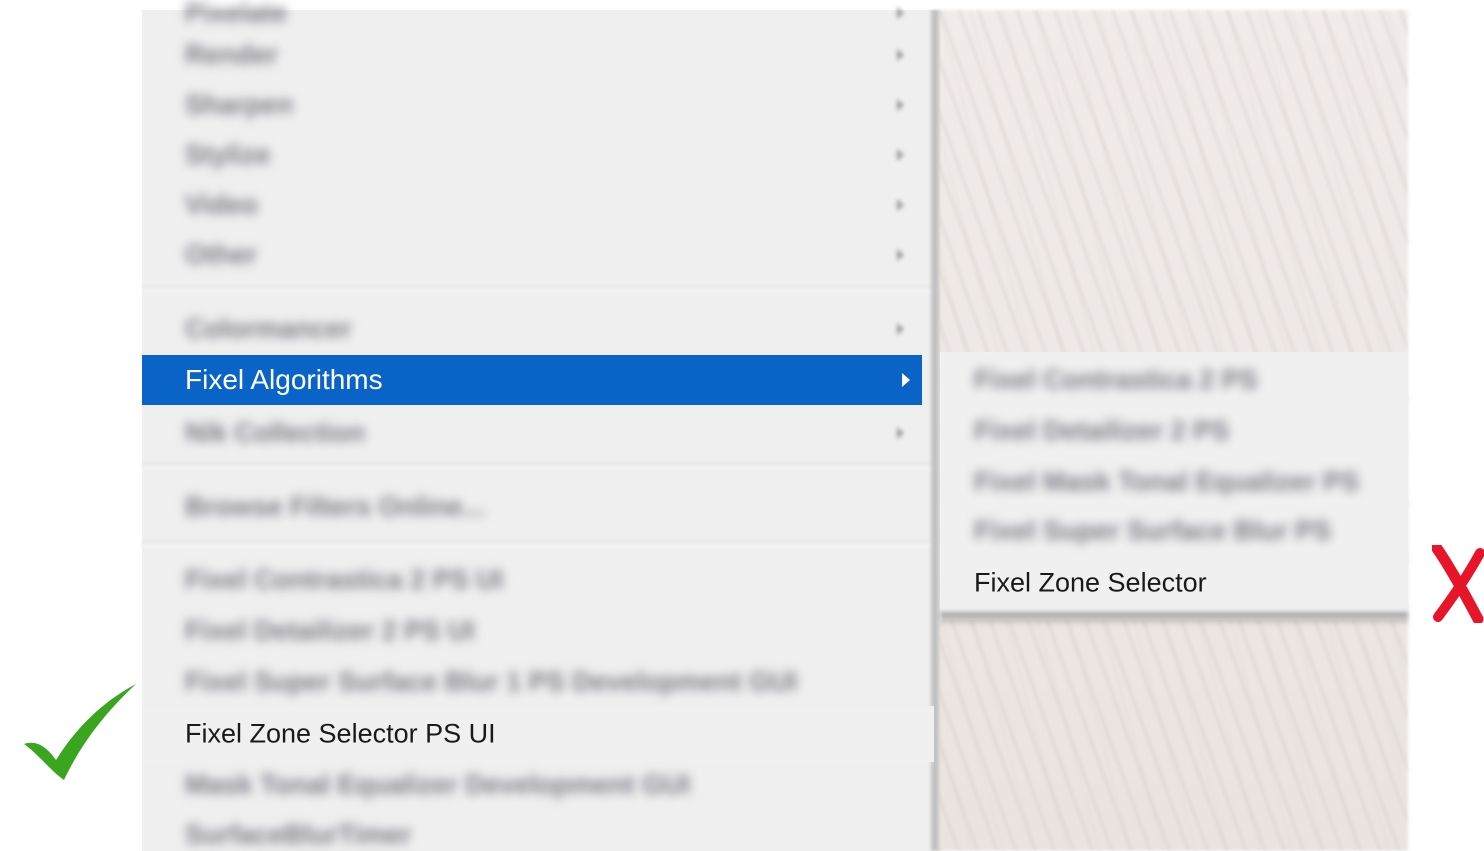 This screenshot has height=851, width=1484. I want to click on menu-item-label: Mask Tonal Equalizer Development GUI, so click(438, 784).